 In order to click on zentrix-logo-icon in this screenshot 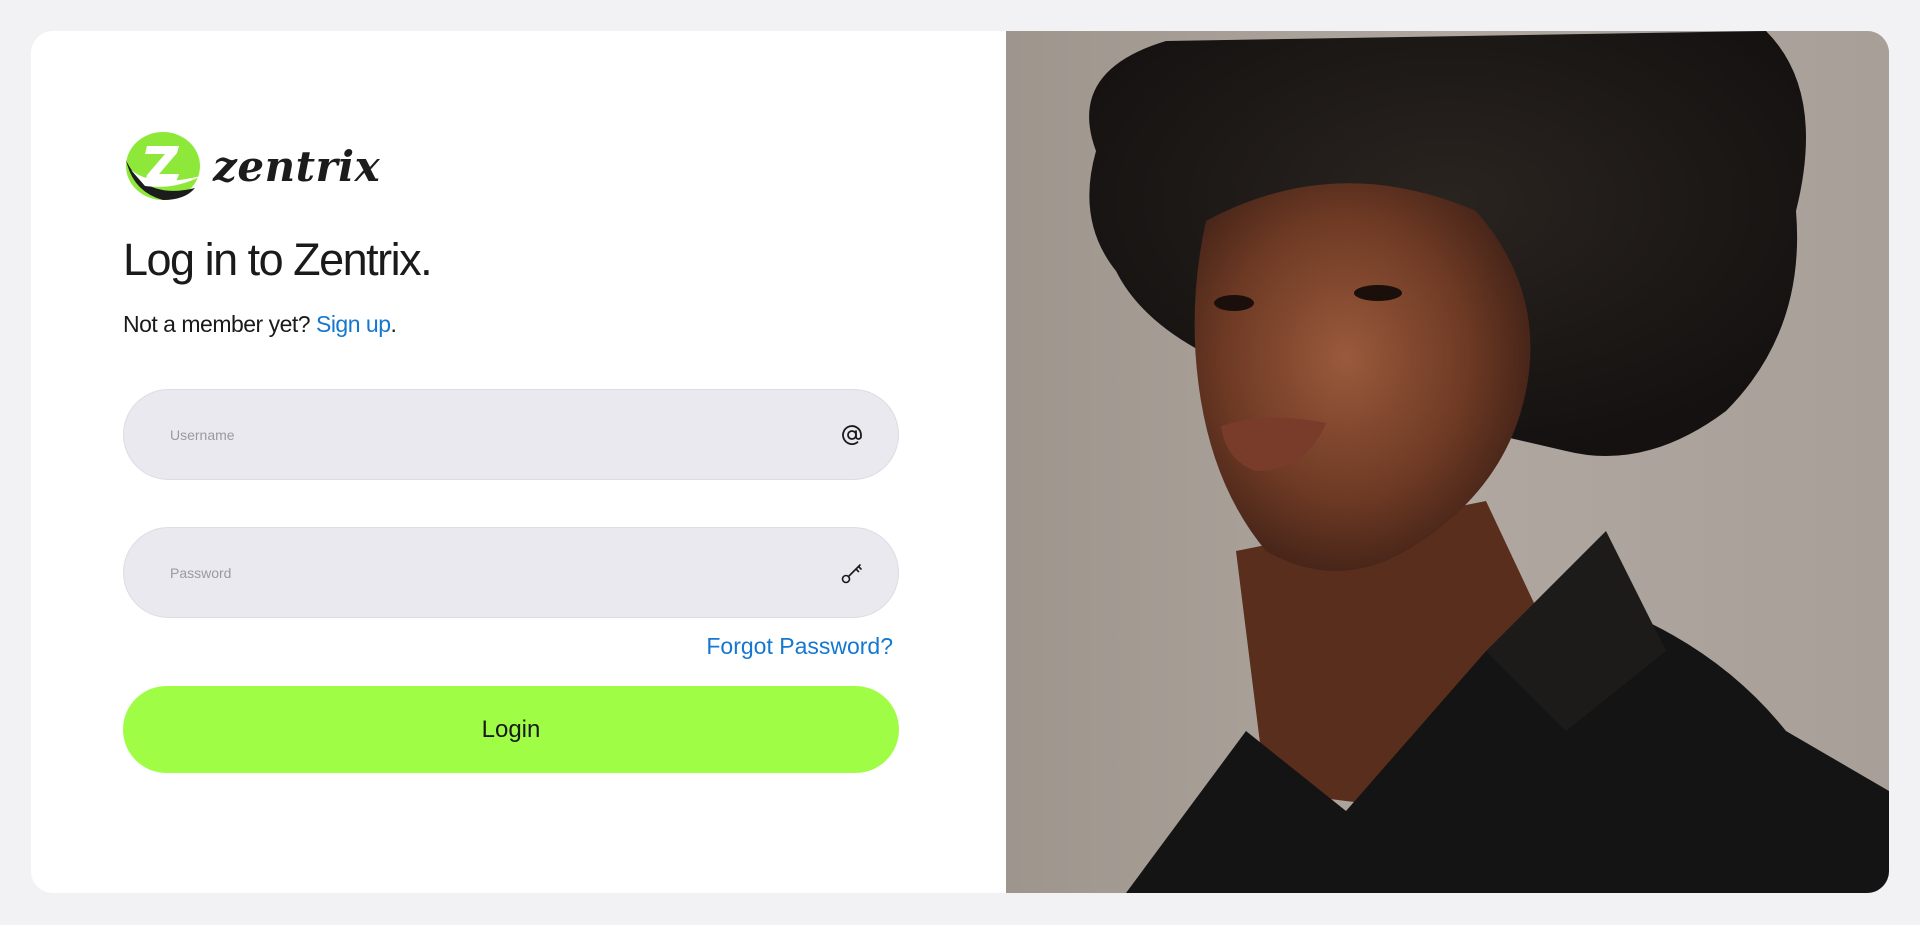, I will do `click(163, 166)`.